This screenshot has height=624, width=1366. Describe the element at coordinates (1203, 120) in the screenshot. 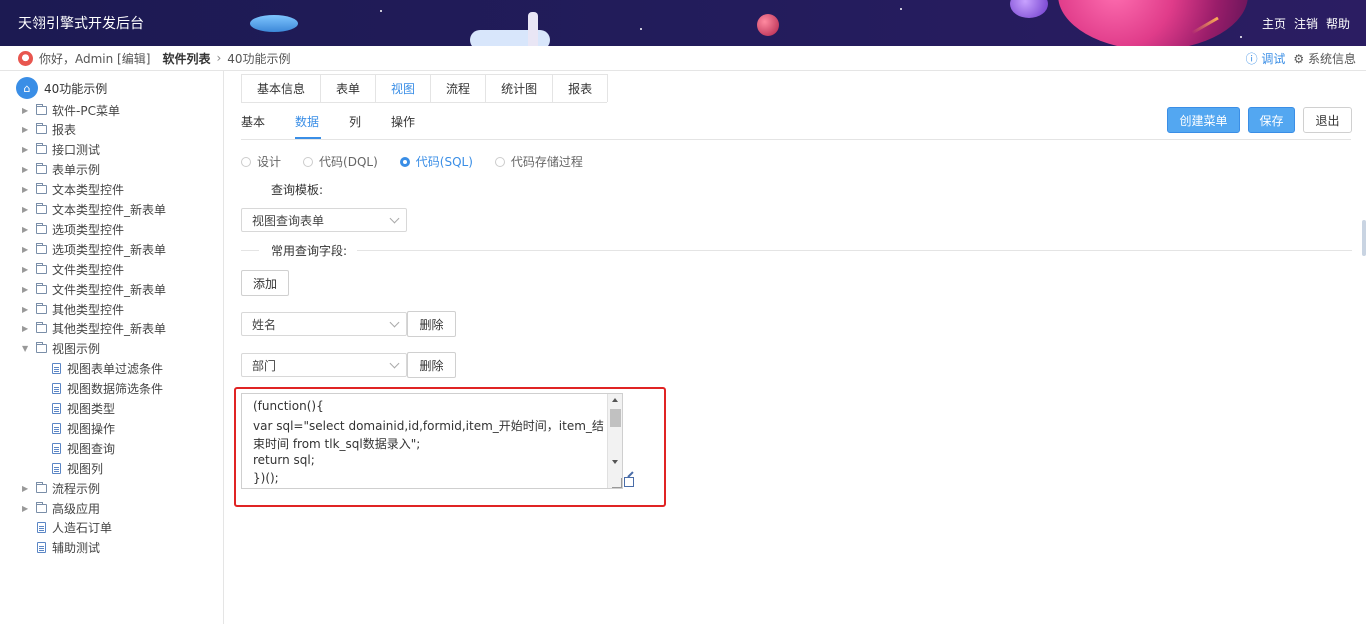

I see `create-menu-button: 创建菜单` at that location.